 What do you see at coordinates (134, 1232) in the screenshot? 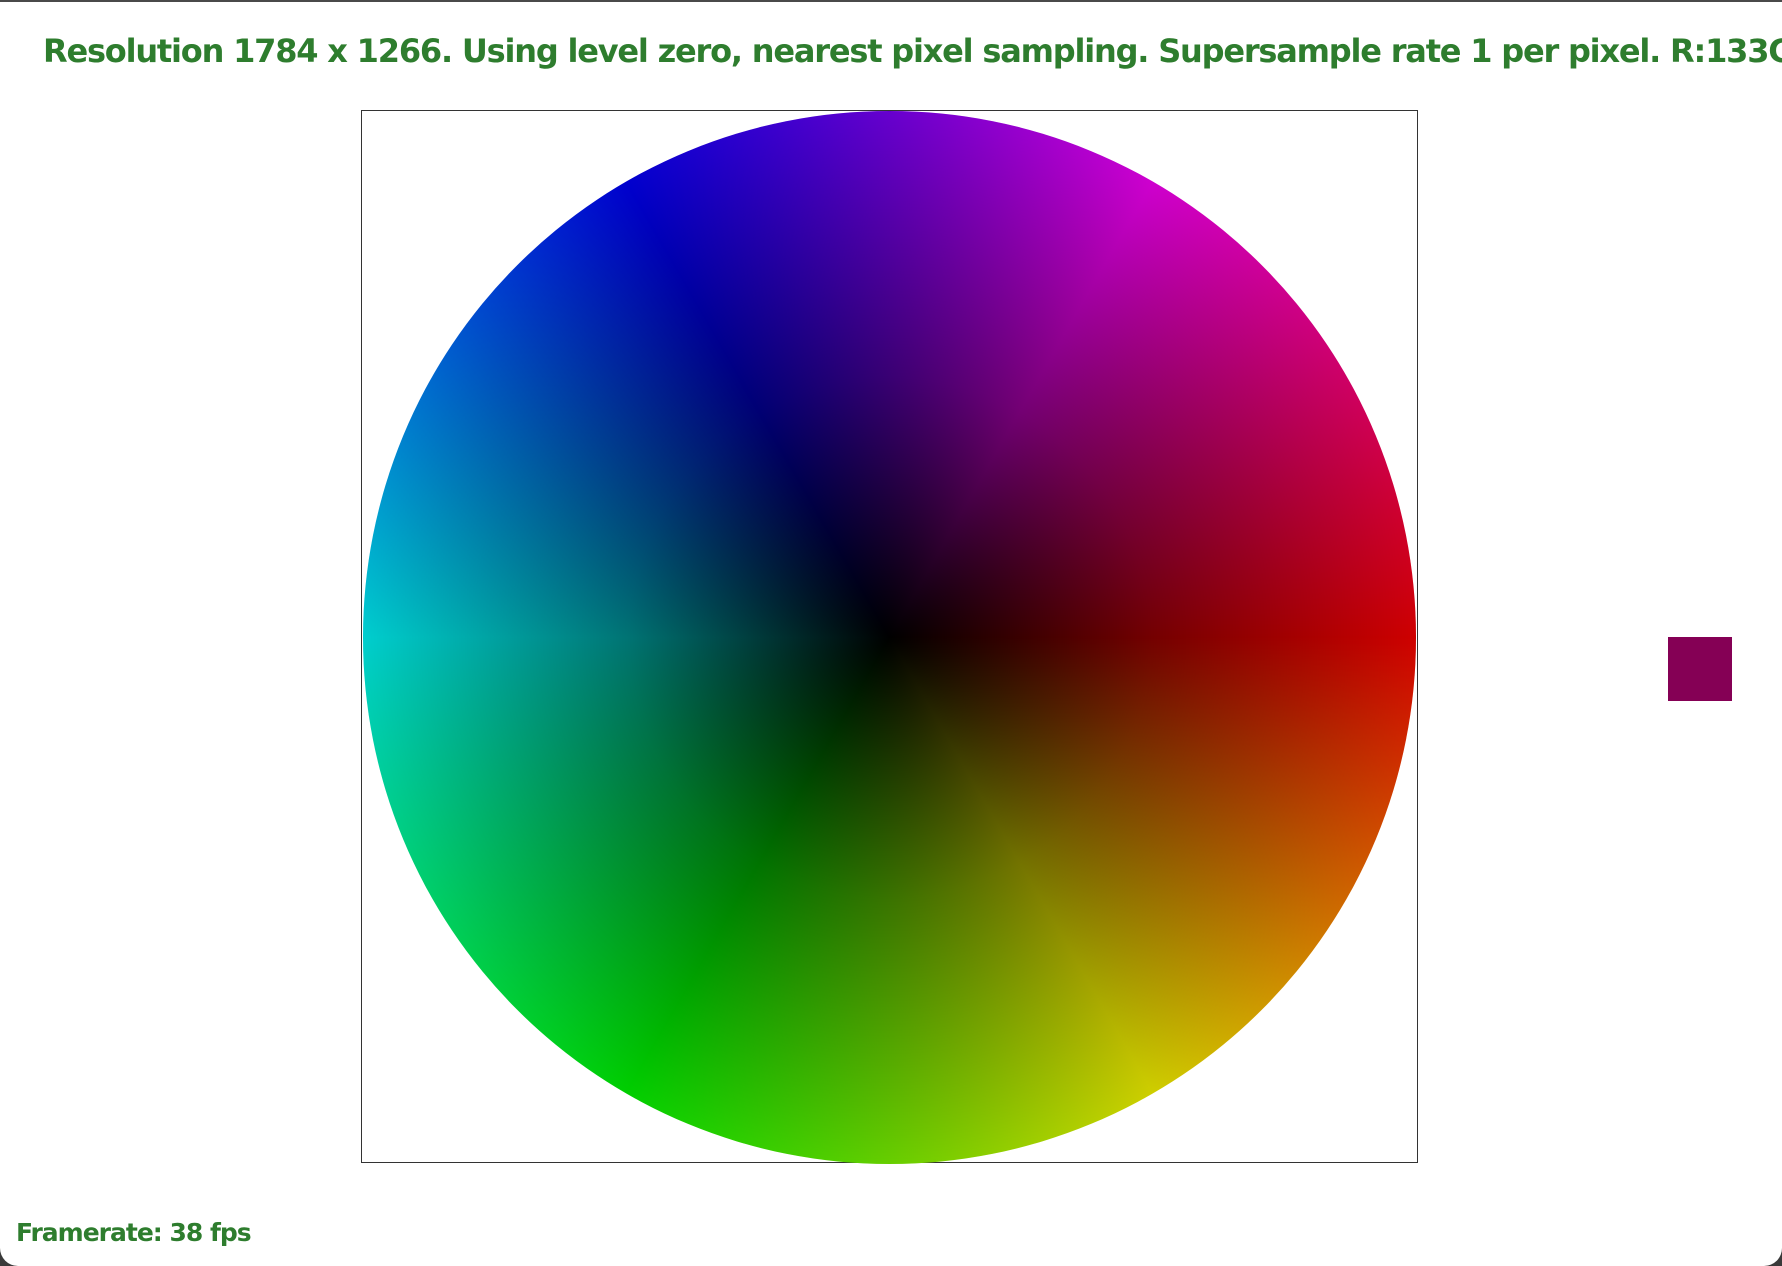
I see `framerate-readout: Framerate: 38 fps` at bounding box center [134, 1232].